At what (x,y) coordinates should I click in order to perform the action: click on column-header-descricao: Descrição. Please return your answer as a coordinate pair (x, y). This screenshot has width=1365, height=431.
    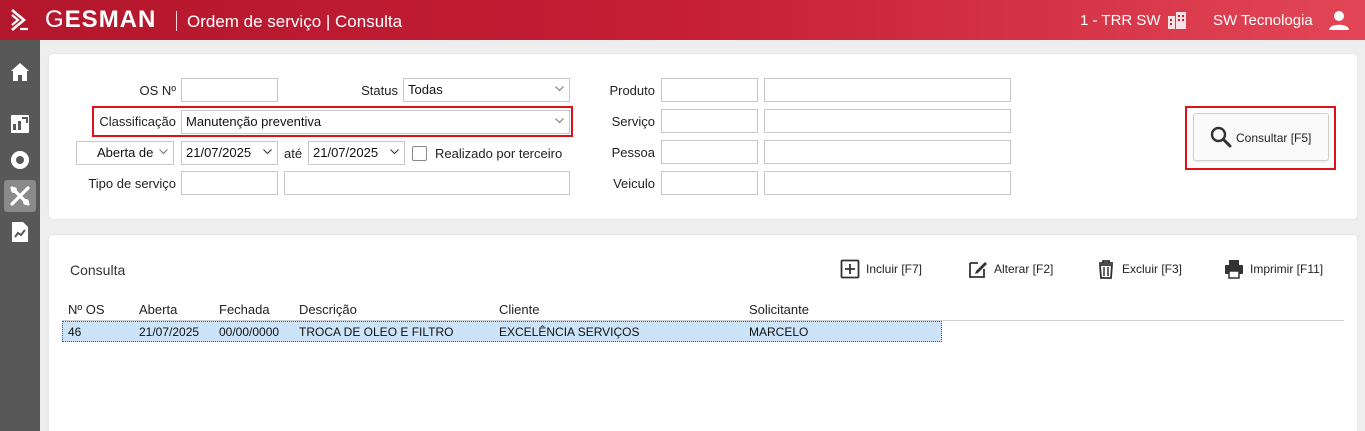
    Looking at the image, I should click on (328, 309).